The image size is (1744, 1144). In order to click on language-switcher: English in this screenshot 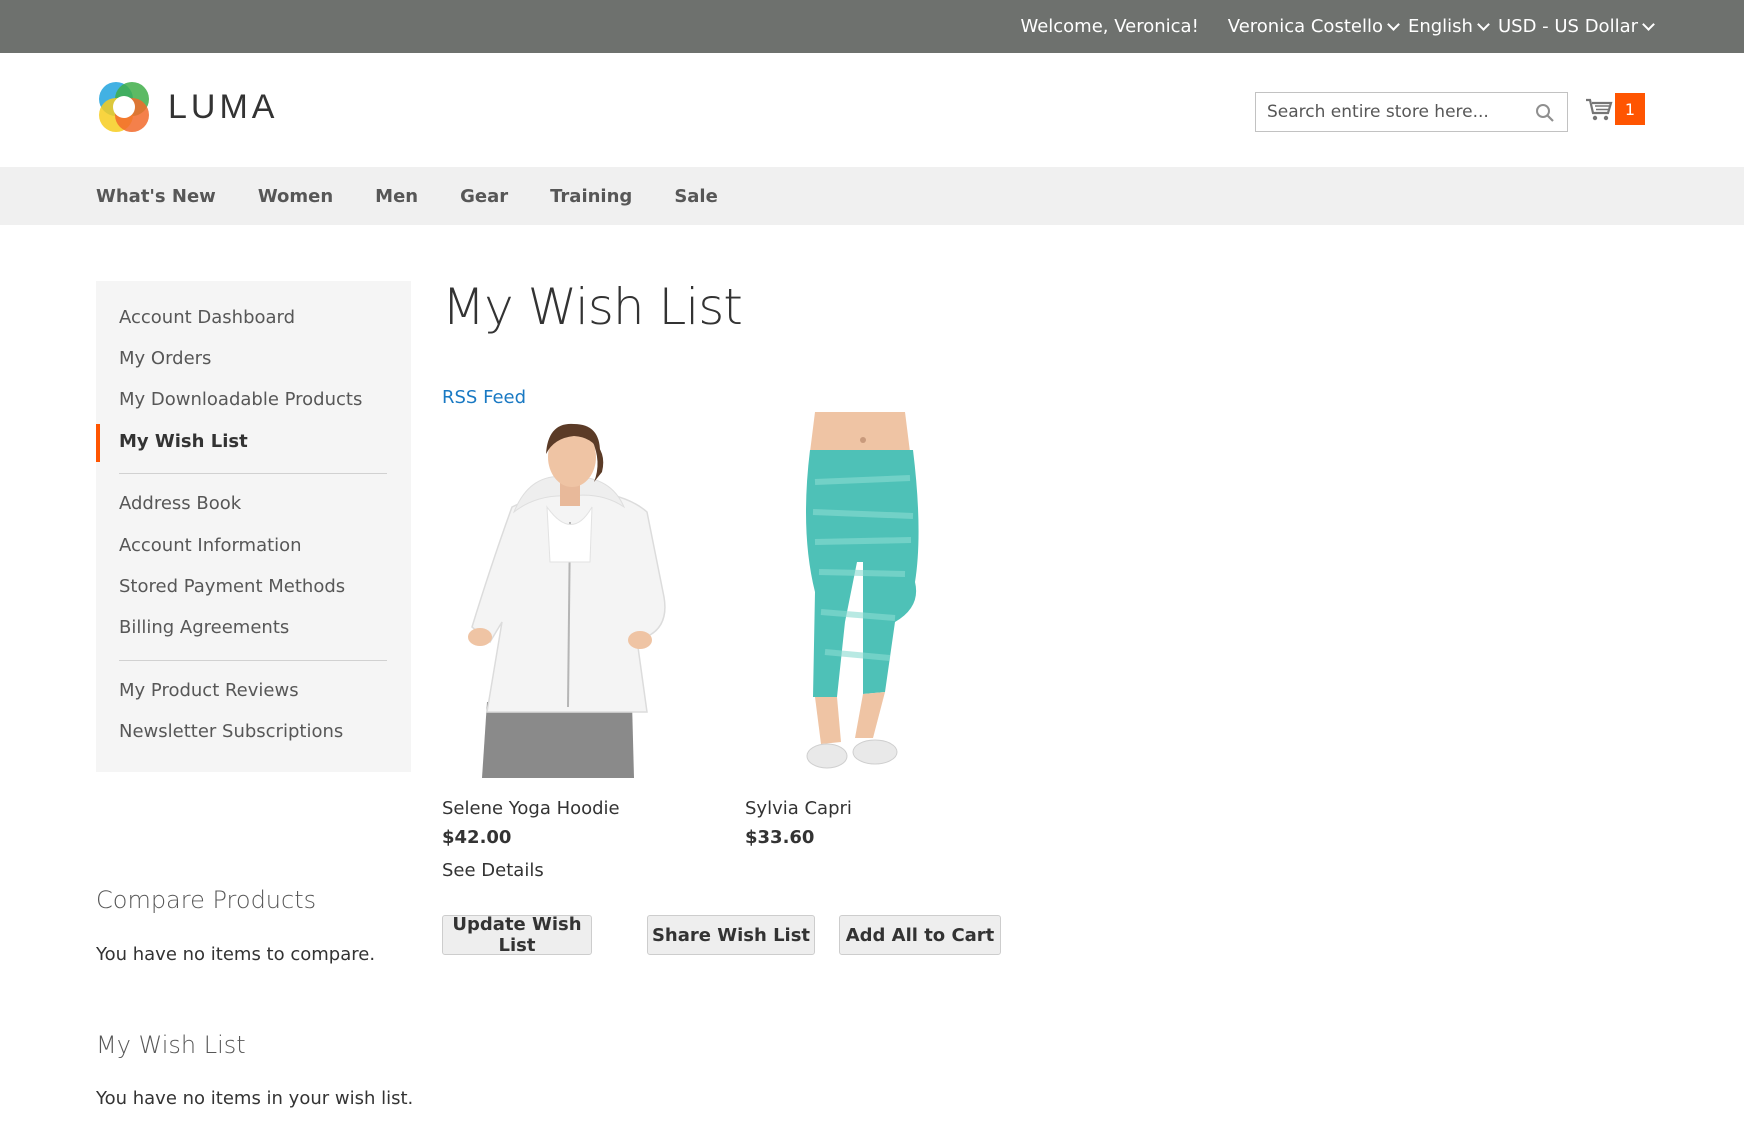, I will do `click(1448, 26)`.